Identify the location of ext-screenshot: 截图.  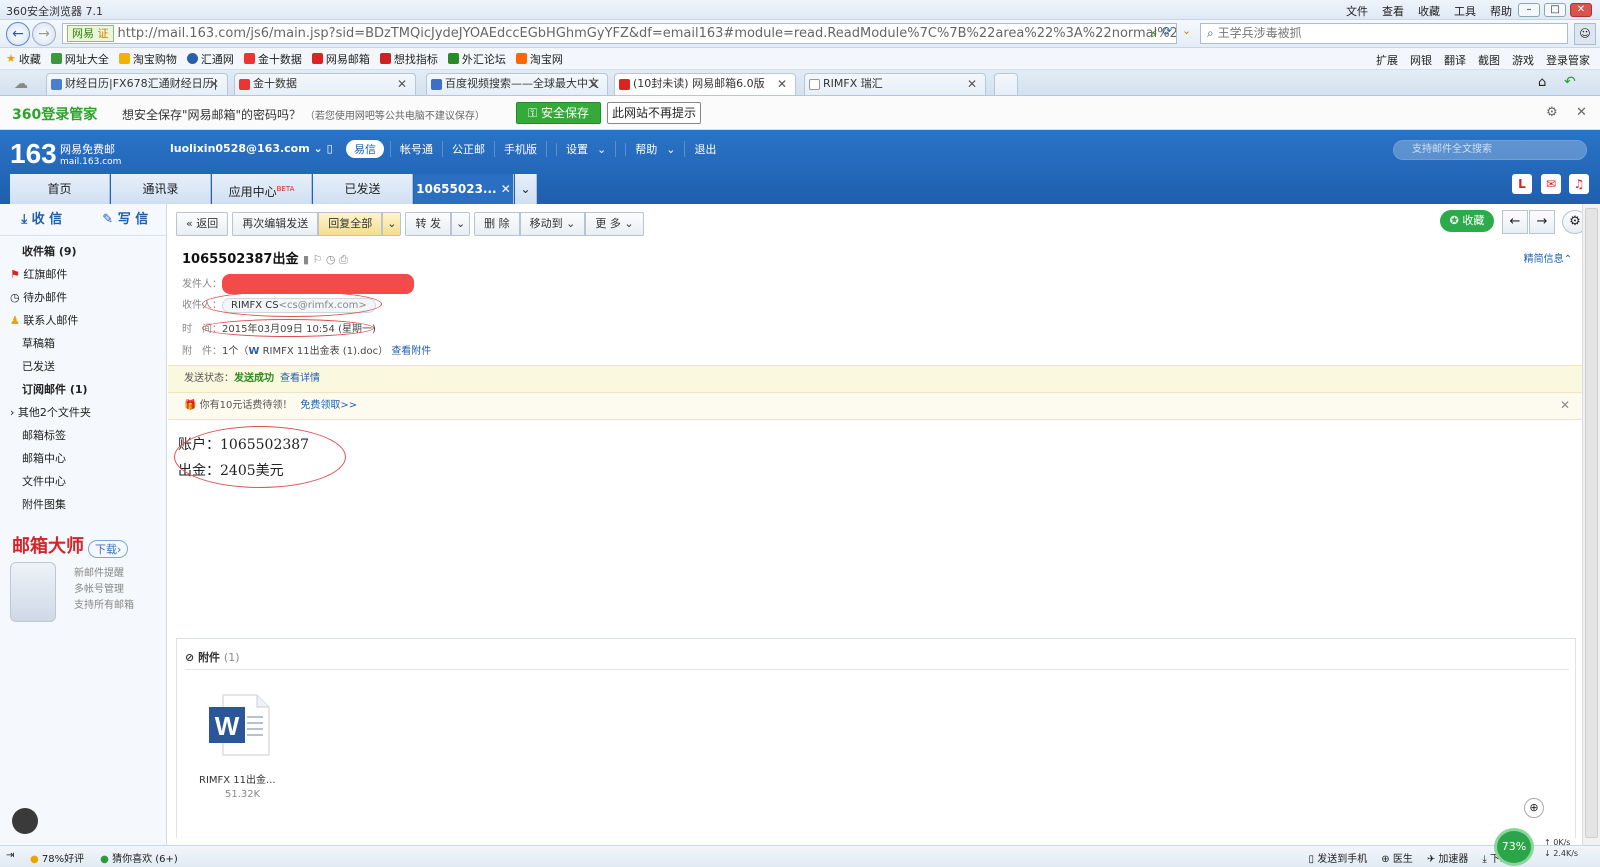
(1489, 60).